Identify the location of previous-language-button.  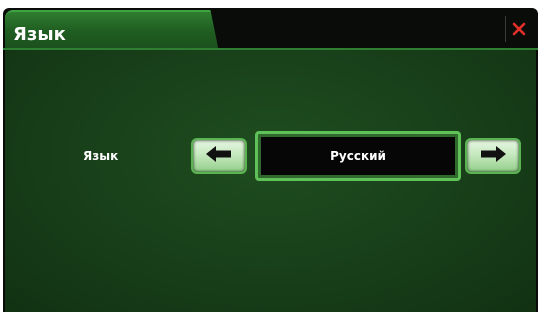
(219, 156).